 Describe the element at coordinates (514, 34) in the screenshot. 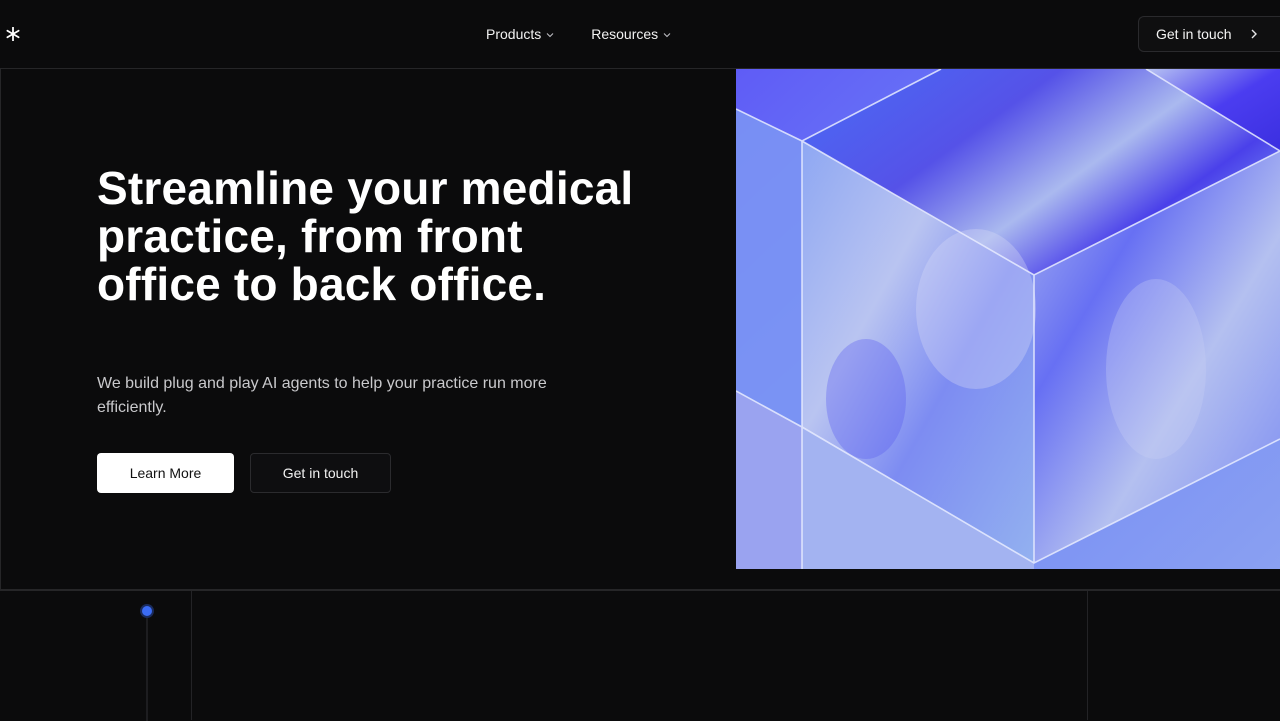

I see `nav-item-label: Products` at that location.